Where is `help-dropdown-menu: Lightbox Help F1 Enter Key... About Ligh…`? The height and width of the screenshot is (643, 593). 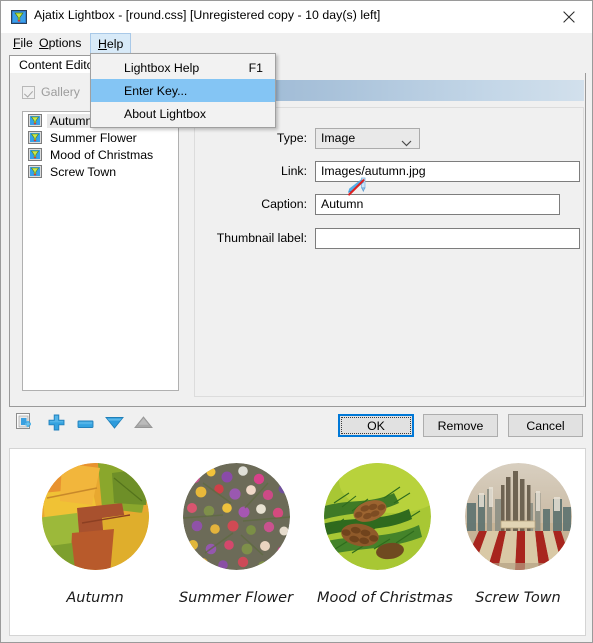
help-dropdown-menu: Lightbox Help F1 Enter Key... About Ligh… is located at coordinates (183, 90).